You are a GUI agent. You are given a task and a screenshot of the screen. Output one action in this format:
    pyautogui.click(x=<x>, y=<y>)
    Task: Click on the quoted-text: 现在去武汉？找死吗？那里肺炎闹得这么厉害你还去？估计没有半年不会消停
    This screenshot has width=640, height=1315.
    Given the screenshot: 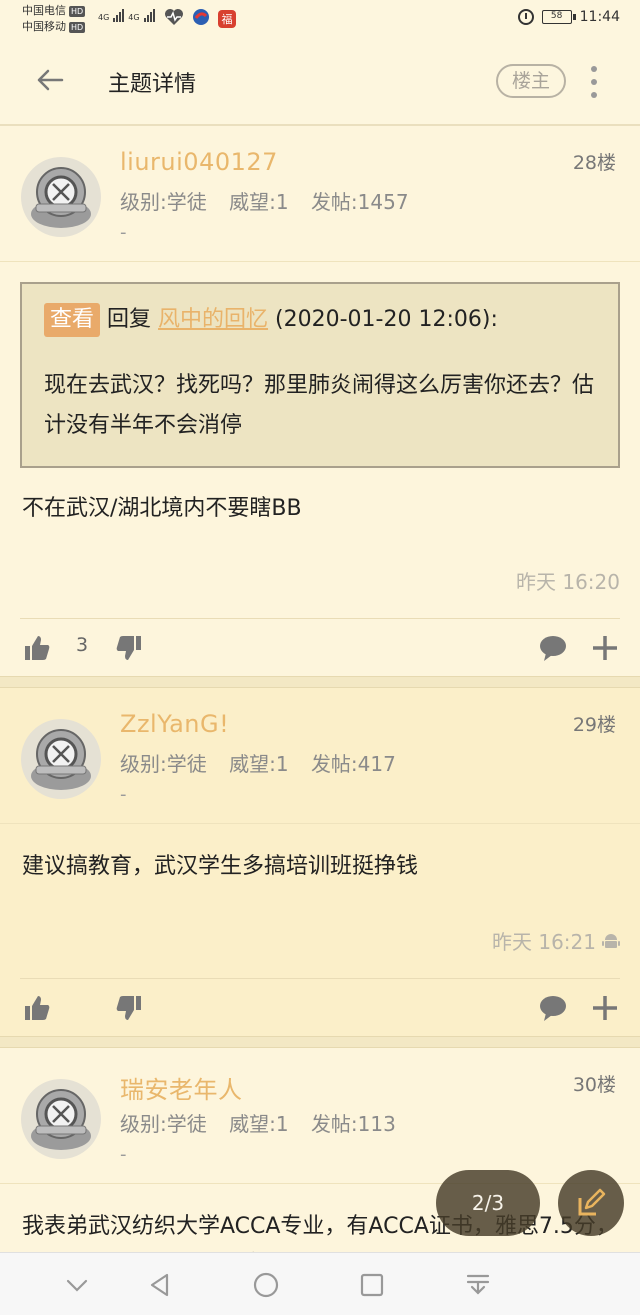 What is the action you would take?
    pyautogui.click(x=319, y=405)
    